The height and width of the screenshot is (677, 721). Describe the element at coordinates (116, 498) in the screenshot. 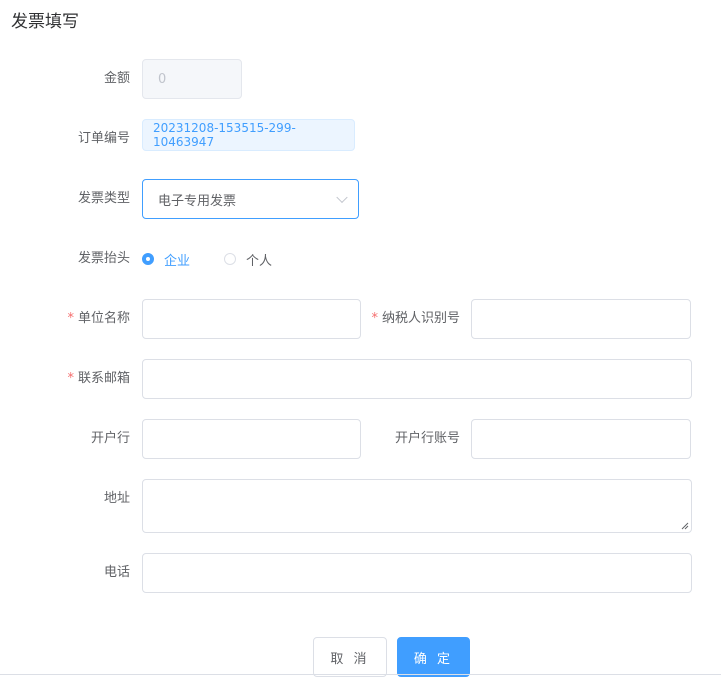

I see `address-label: 地址` at that location.